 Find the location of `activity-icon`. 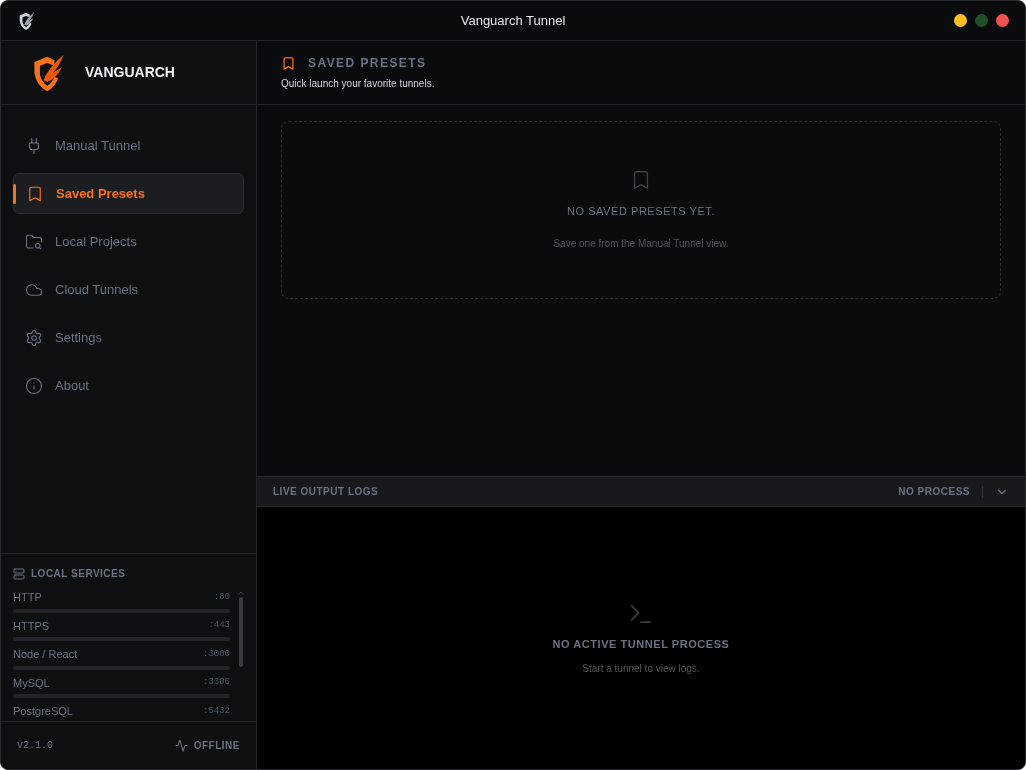

activity-icon is located at coordinates (181, 745).